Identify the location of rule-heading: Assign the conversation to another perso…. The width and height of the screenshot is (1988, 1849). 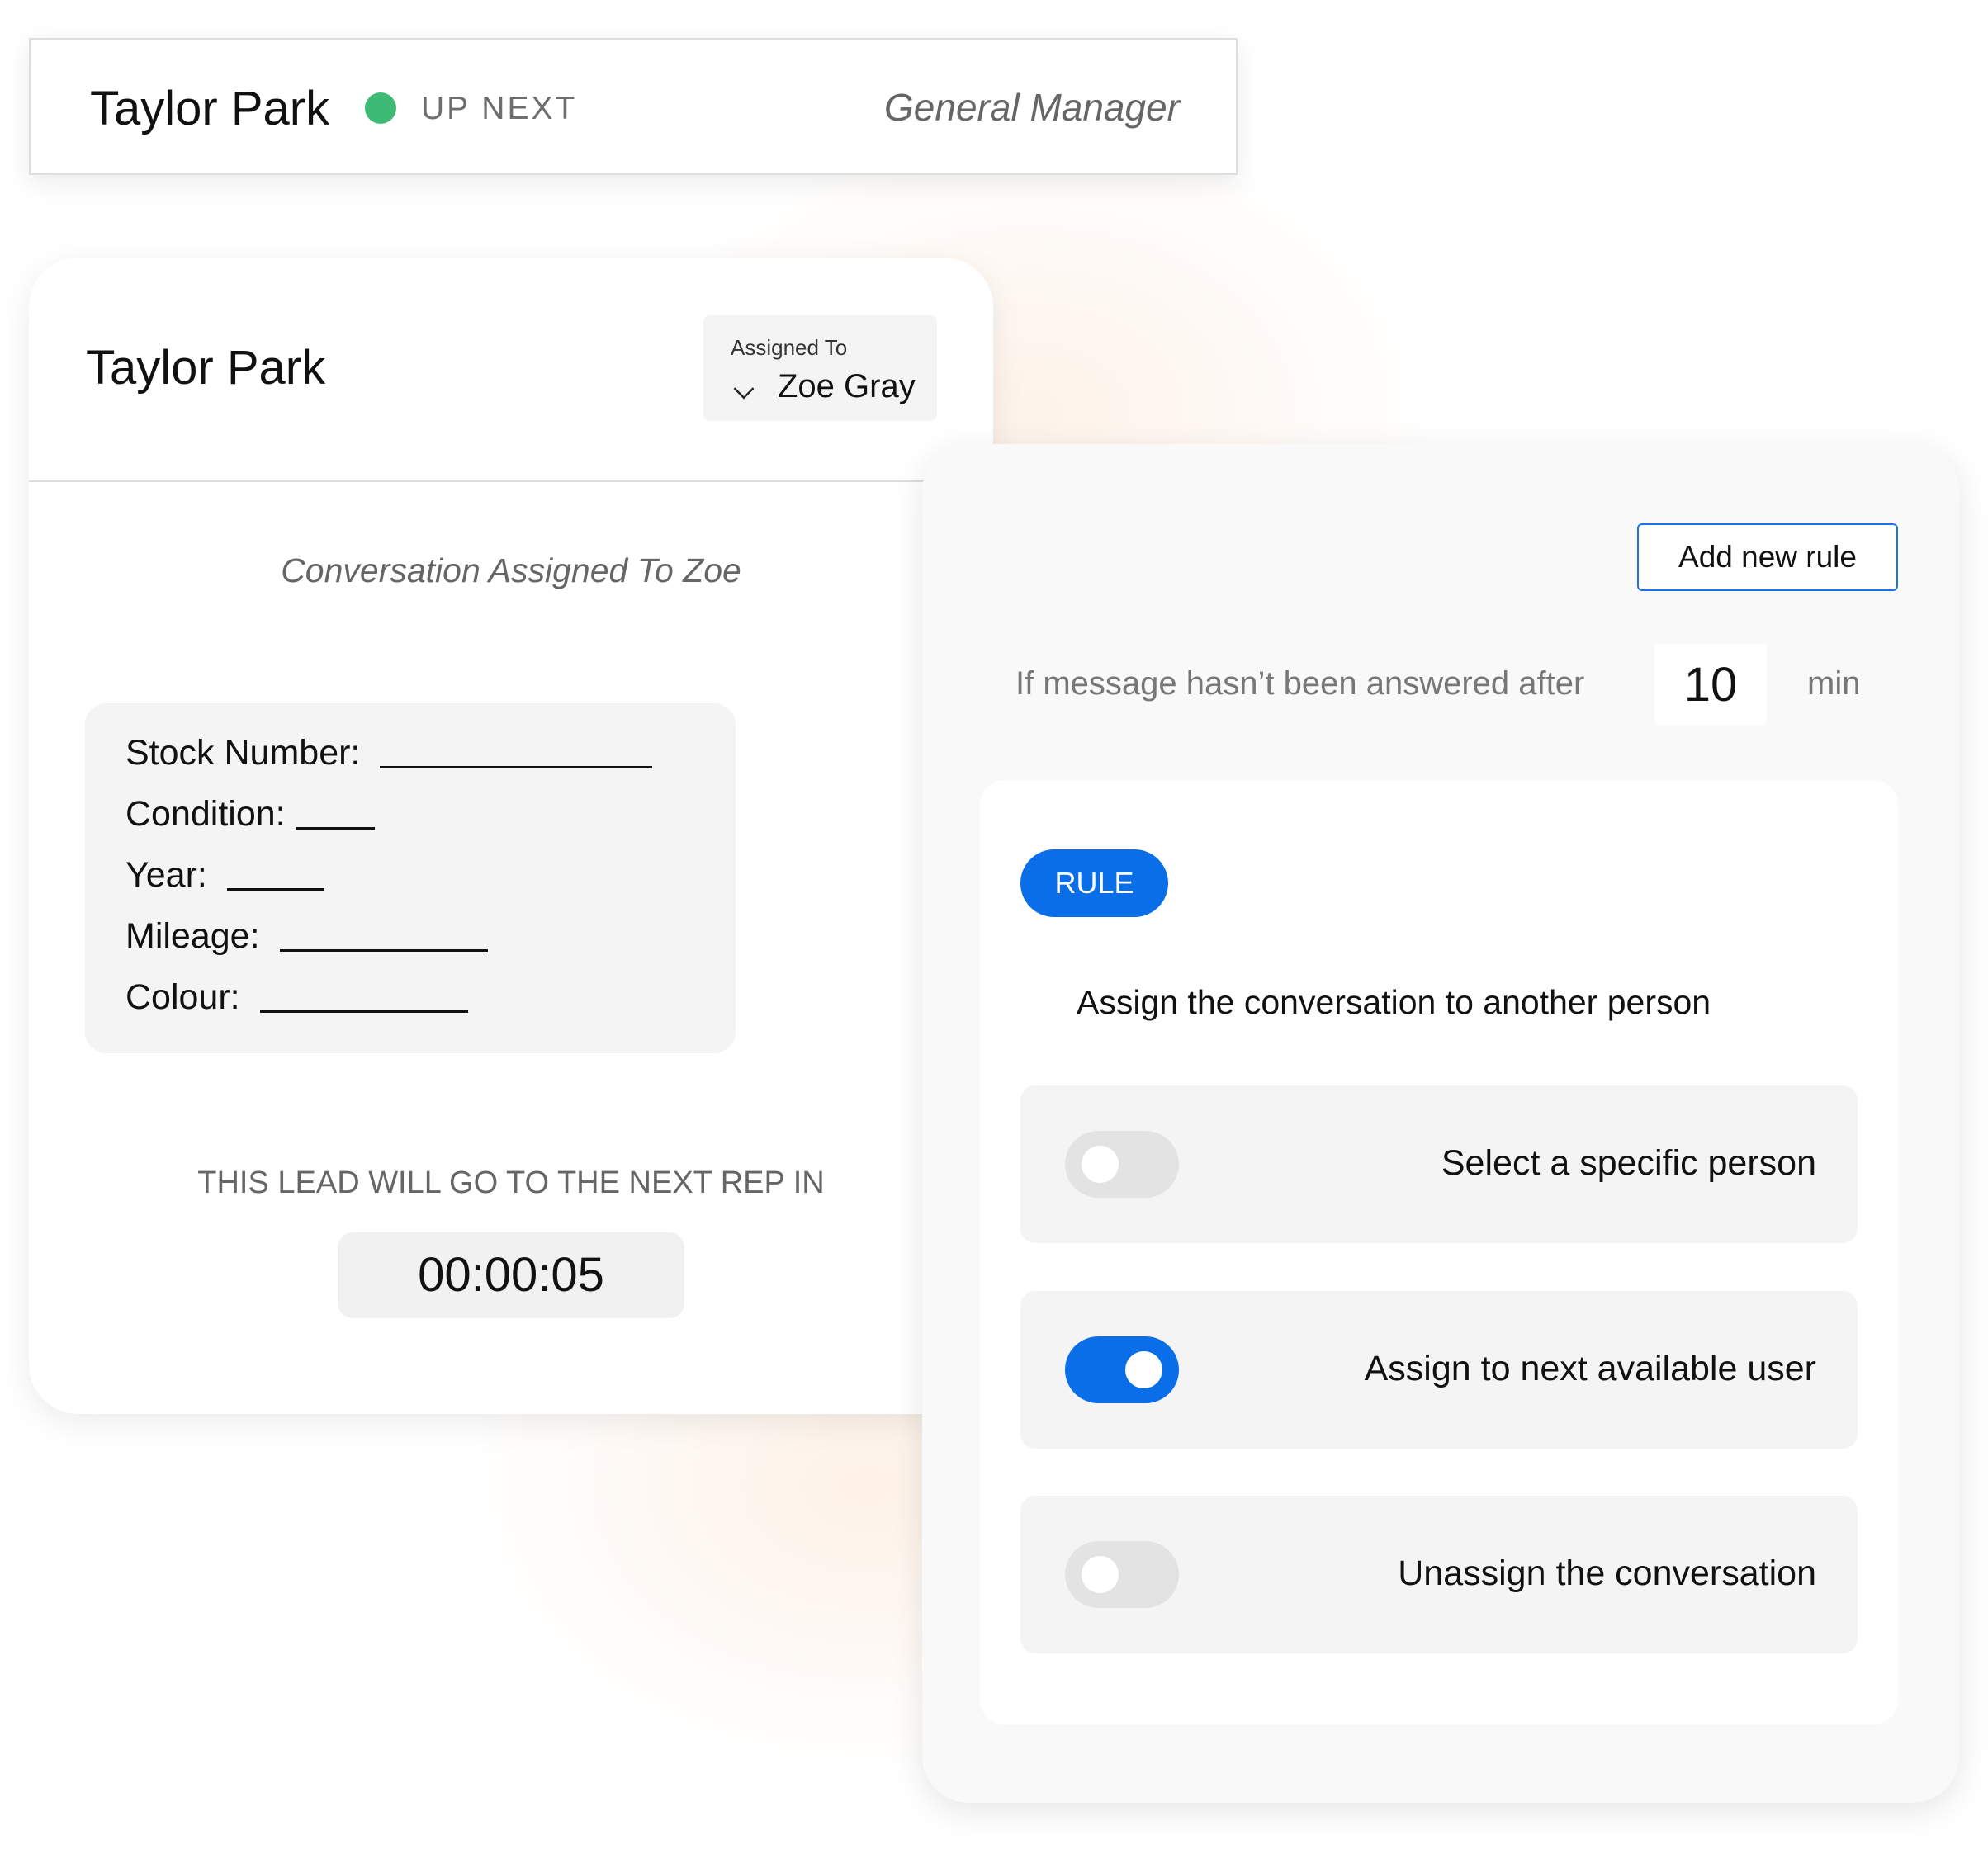
(1394, 1002).